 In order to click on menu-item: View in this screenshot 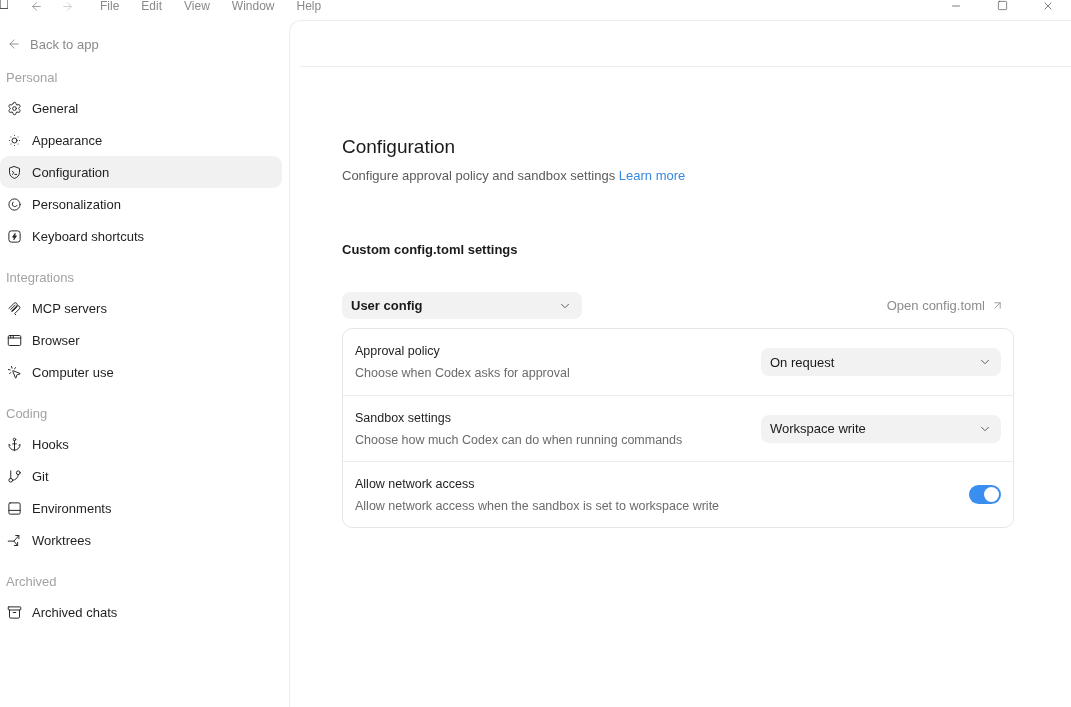, I will do `click(197, 6)`.